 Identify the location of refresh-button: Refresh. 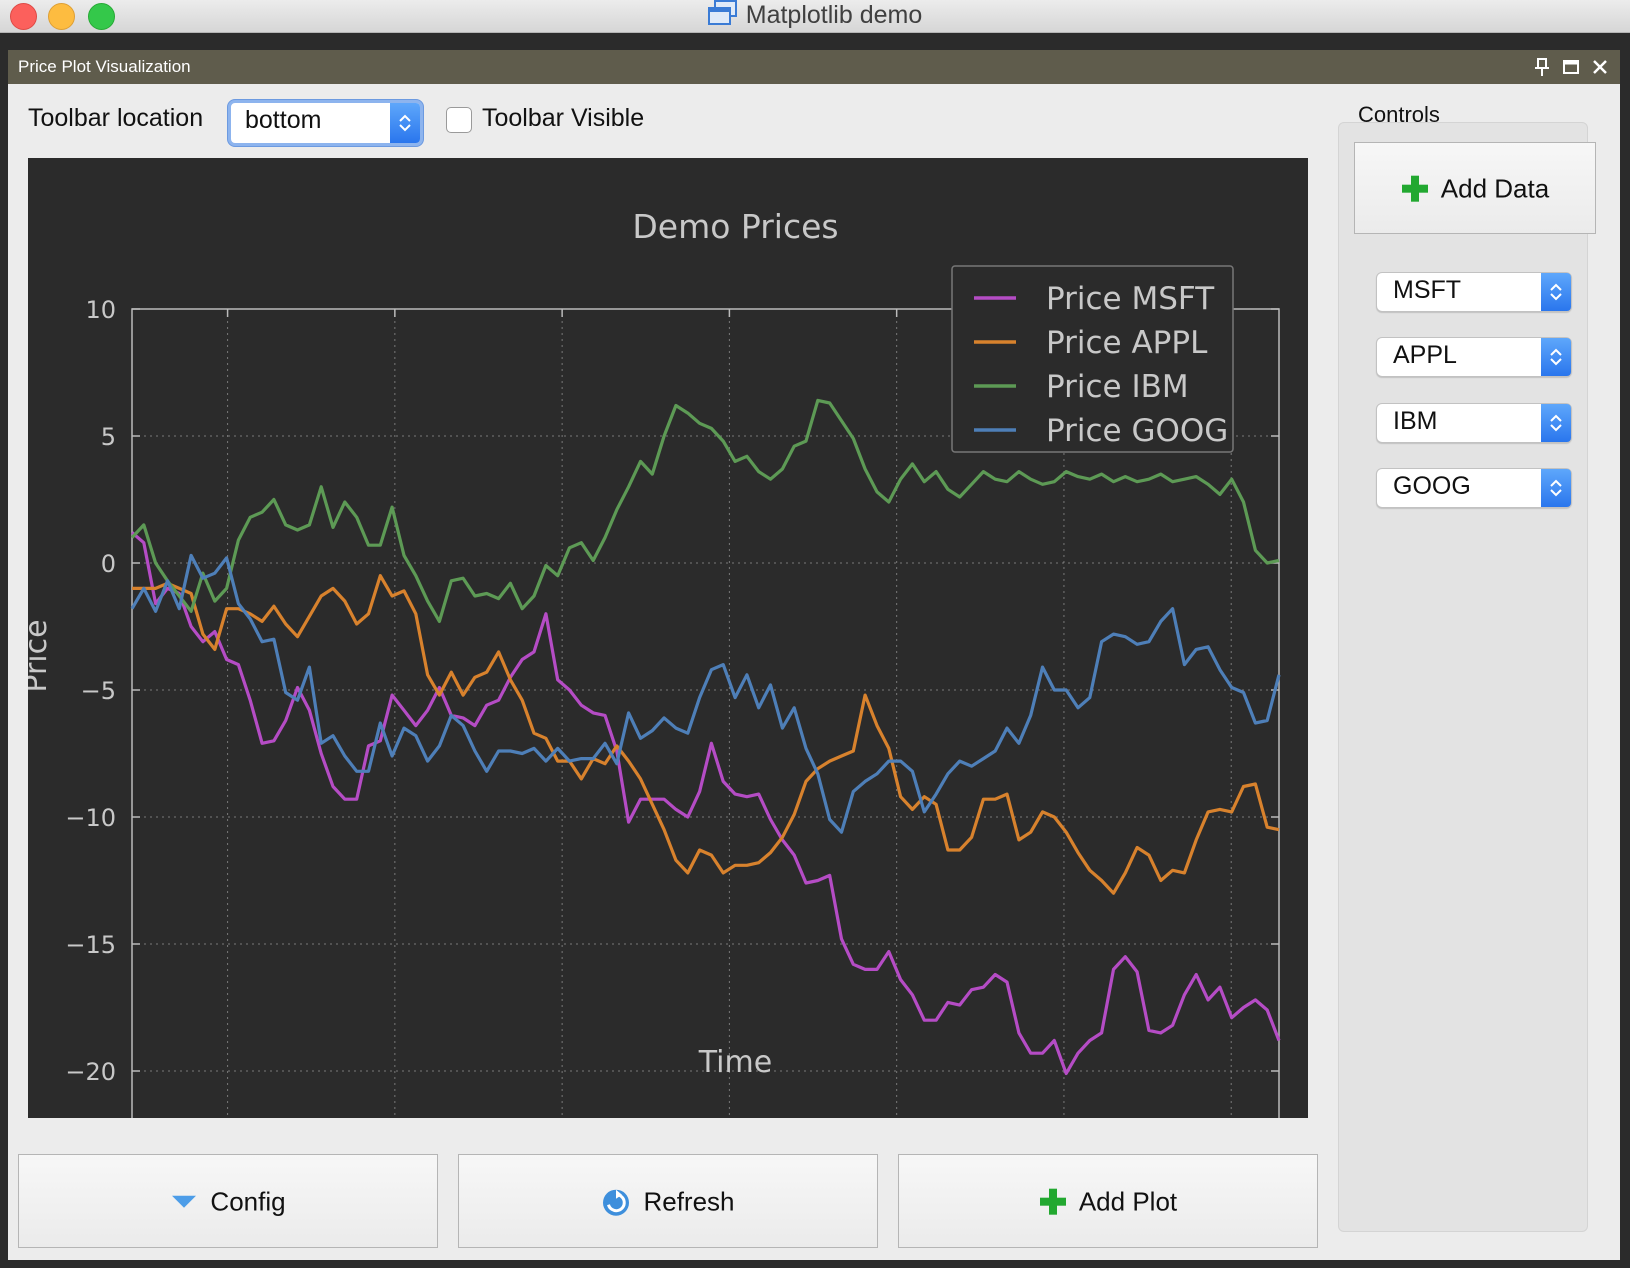
(668, 1201).